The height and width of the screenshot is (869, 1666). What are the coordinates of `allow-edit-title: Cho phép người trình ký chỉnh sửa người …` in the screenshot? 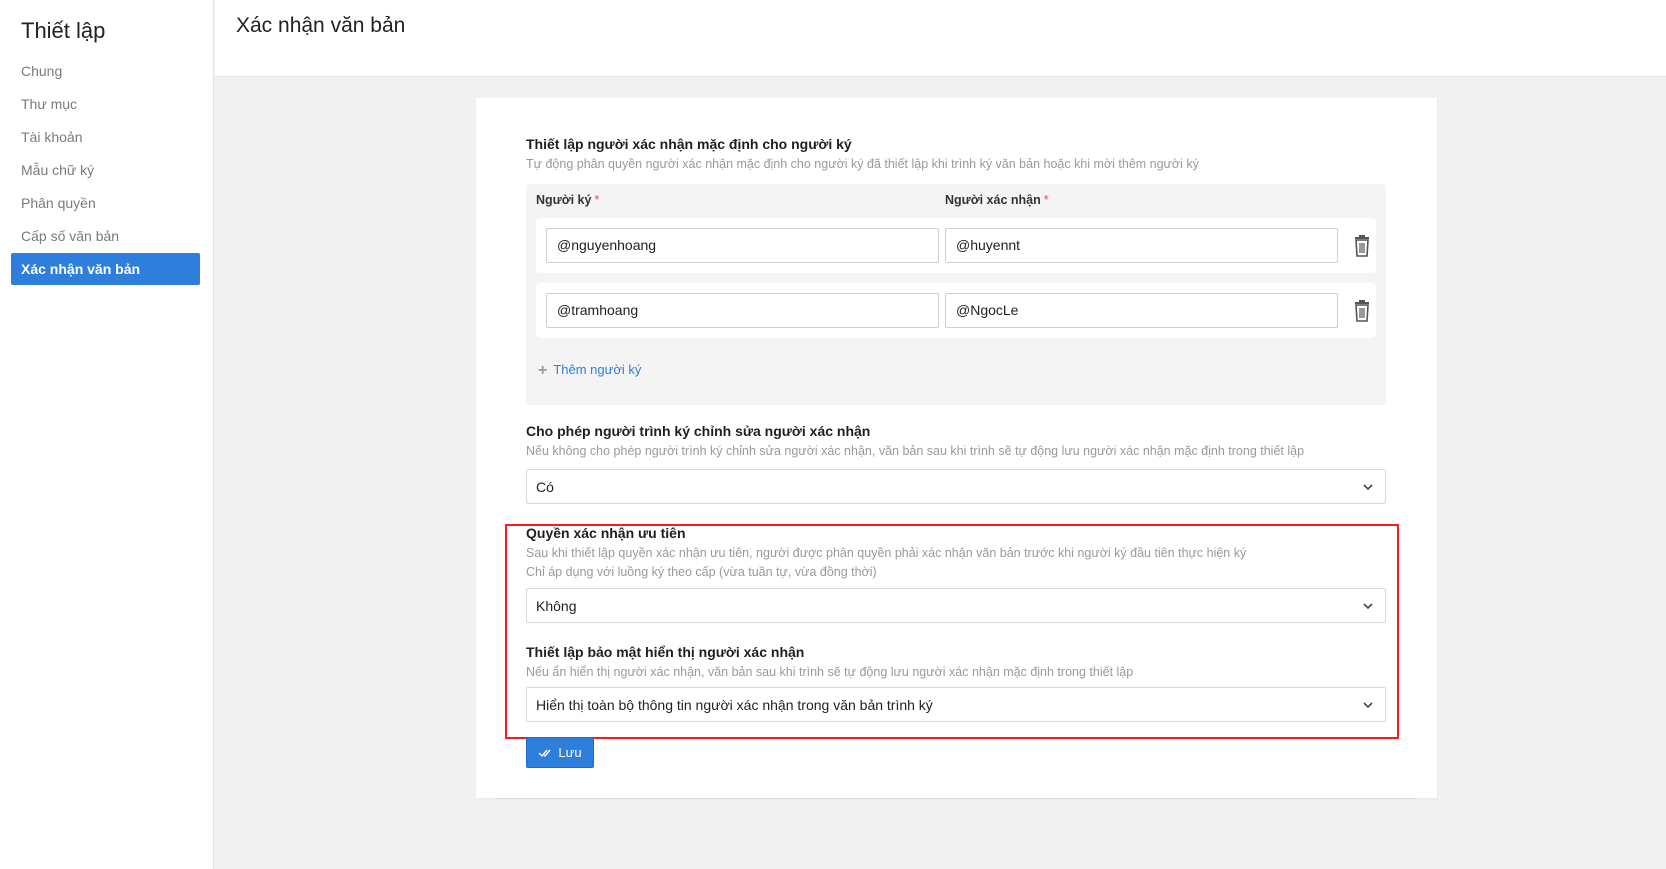 It's located at (698, 431).